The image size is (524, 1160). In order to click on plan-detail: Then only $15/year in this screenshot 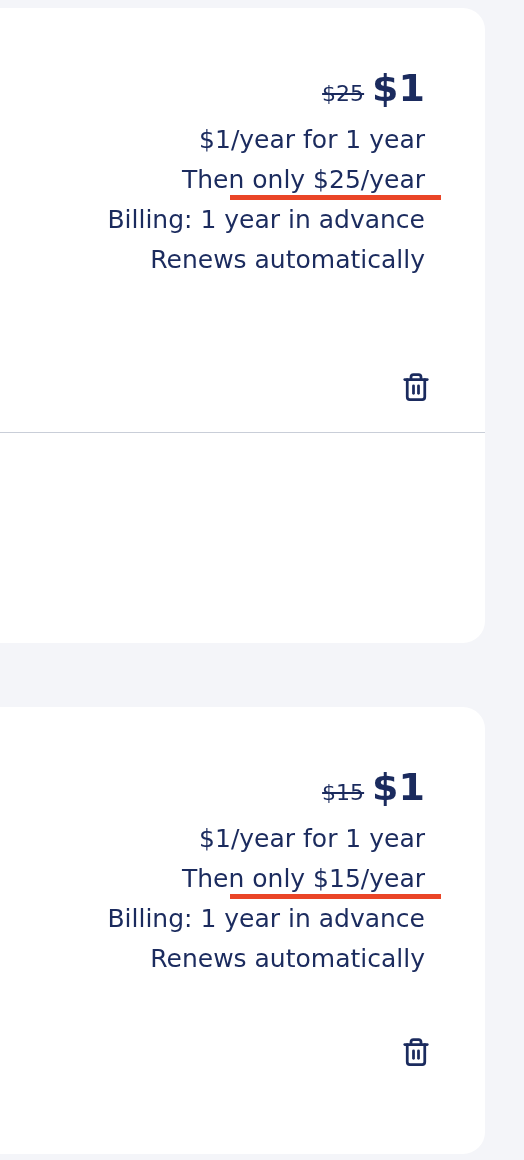, I will do `click(303, 879)`.